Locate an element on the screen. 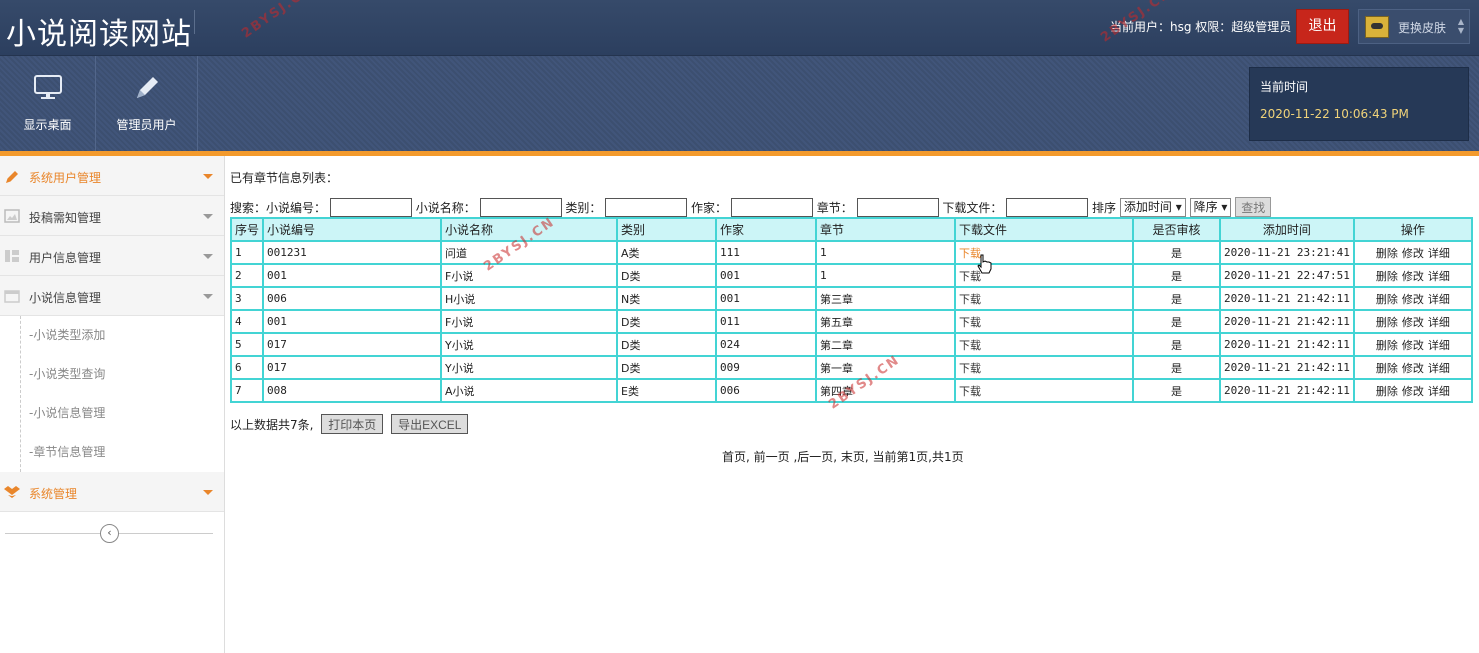 The width and height of the screenshot is (1479, 653). category-input is located at coordinates (646, 207).